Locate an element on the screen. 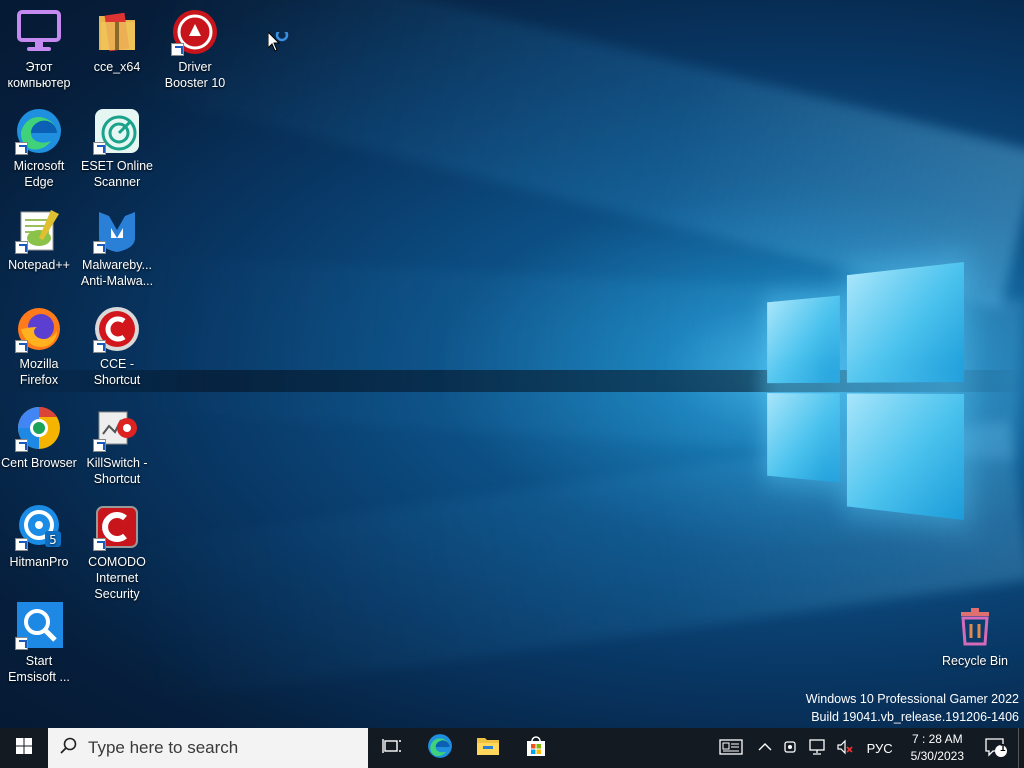  tray-meet-button is located at coordinates (790, 748).